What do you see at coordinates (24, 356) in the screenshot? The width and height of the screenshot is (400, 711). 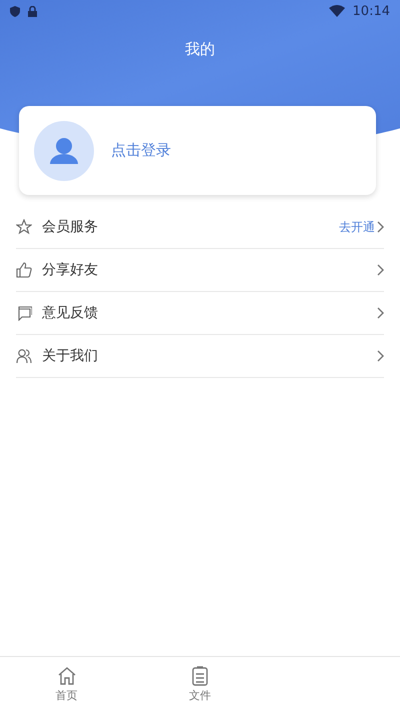 I see `people-icon` at bounding box center [24, 356].